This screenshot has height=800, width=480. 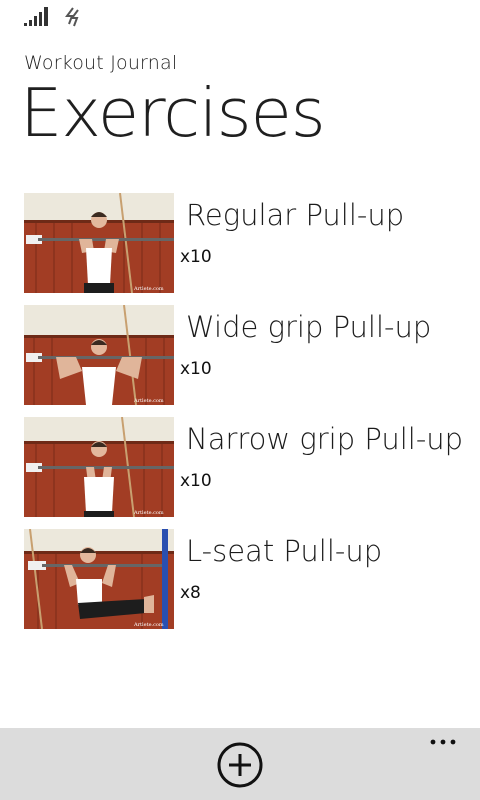 What do you see at coordinates (325, 439) in the screenshot?
I see `exercise-name: Narrow grip Pull-up` at bounding box center [325, 439].